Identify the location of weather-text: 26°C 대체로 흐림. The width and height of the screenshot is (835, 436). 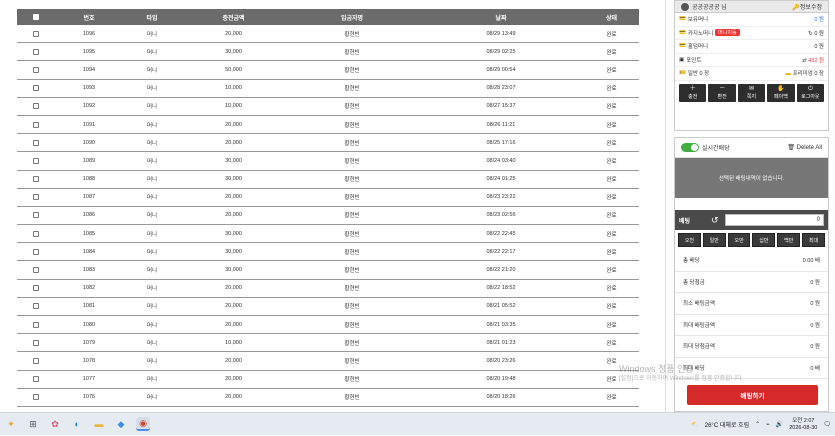
(727, 424).